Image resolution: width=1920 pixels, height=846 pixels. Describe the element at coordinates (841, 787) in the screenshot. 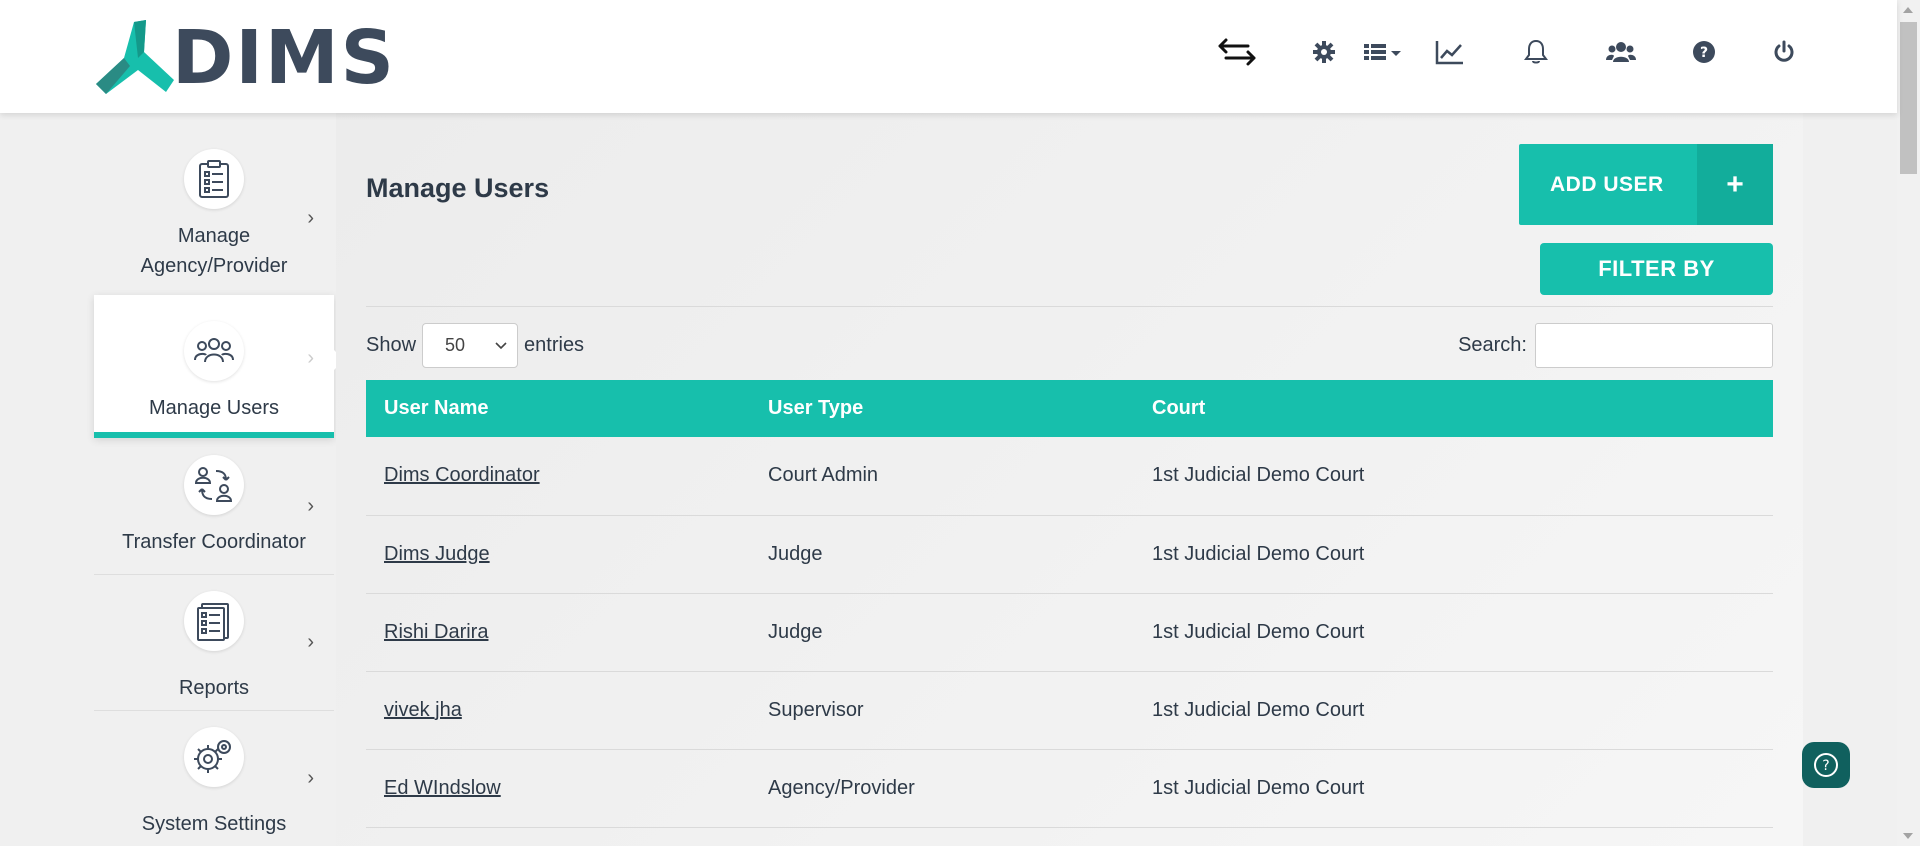

I see `user-type-cell: Agency/Provider` at that location.